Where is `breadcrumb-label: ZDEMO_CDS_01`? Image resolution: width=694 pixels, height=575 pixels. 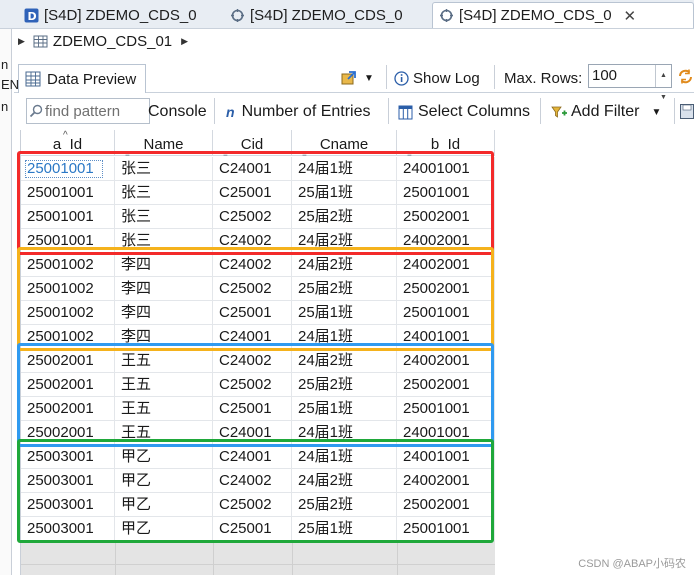 breadcrumb-label: ZDEMO_CDS_01 is located at coordinates (112, 41).